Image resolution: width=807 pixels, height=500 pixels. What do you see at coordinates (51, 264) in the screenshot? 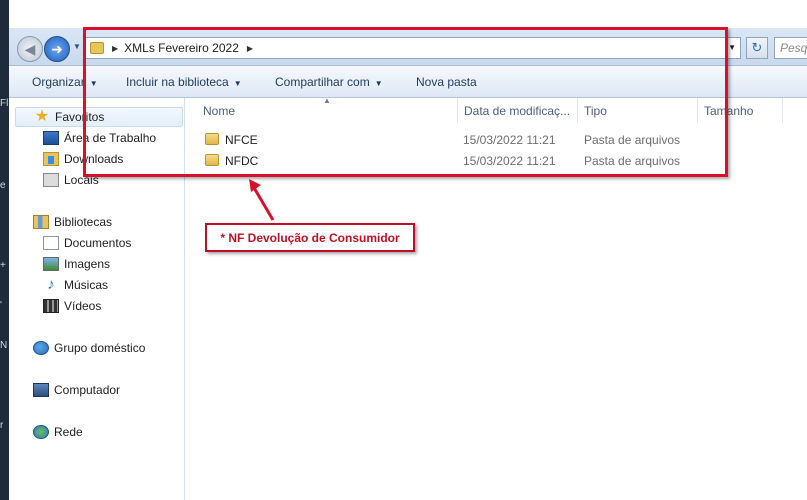
I see `pictures-icon` at bounding box center [51, 264].